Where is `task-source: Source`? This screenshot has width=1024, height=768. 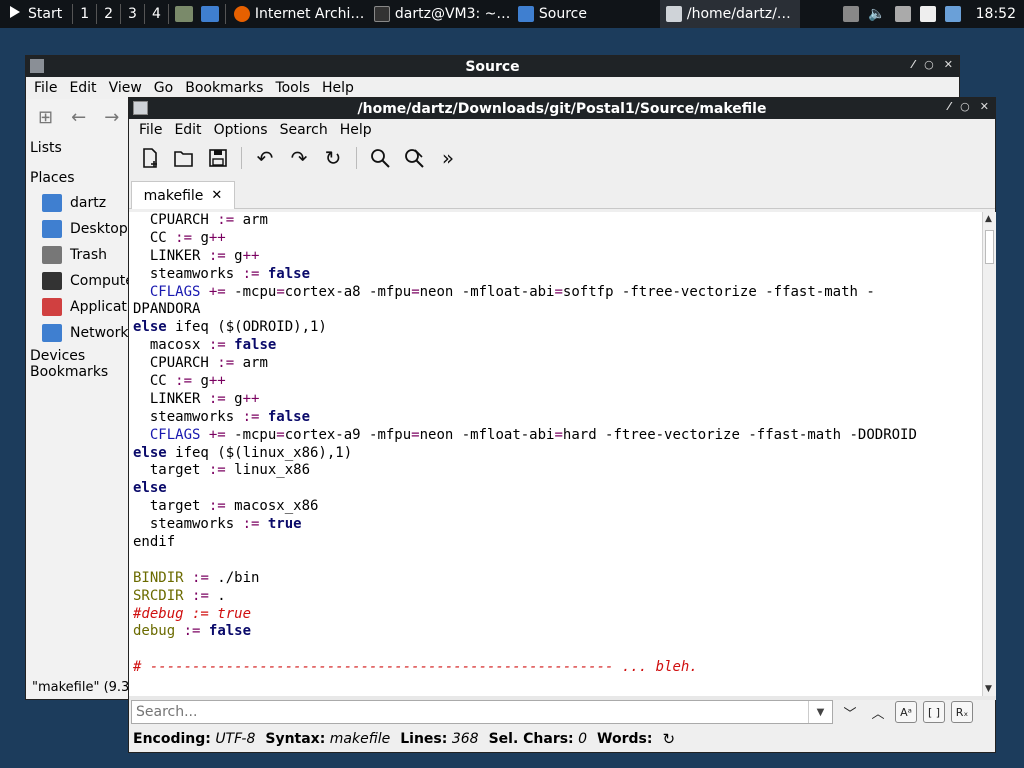 task-source: Source is located at coordinates (586, 14).